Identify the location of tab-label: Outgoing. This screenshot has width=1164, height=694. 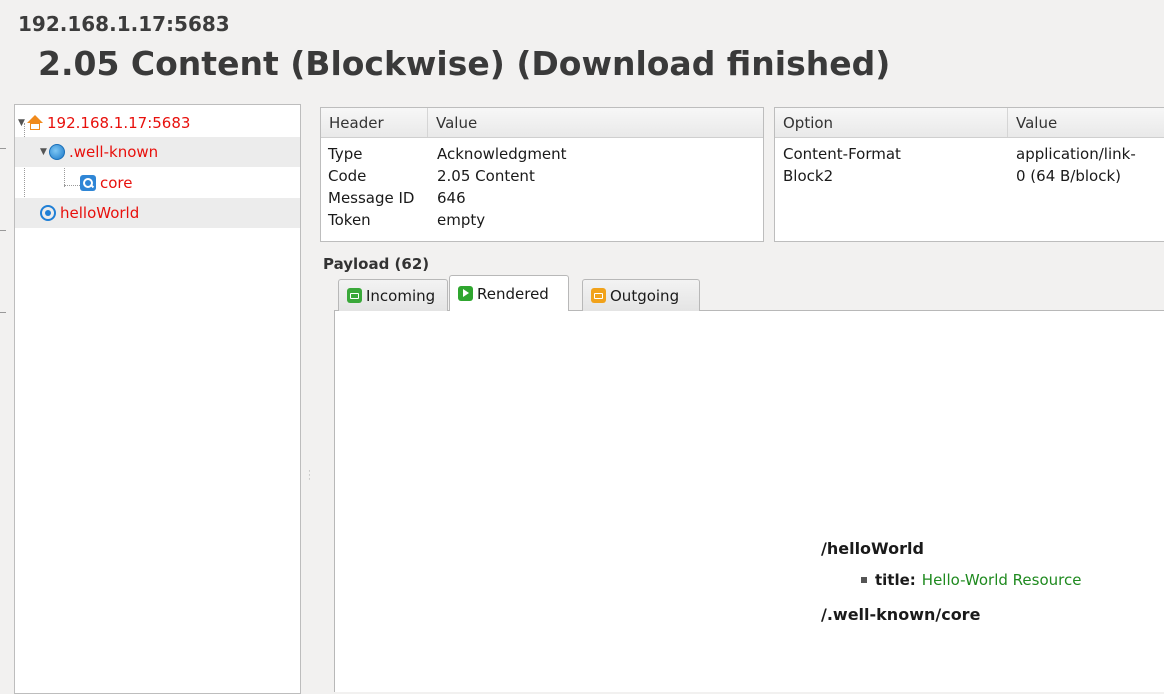
(645, 295).